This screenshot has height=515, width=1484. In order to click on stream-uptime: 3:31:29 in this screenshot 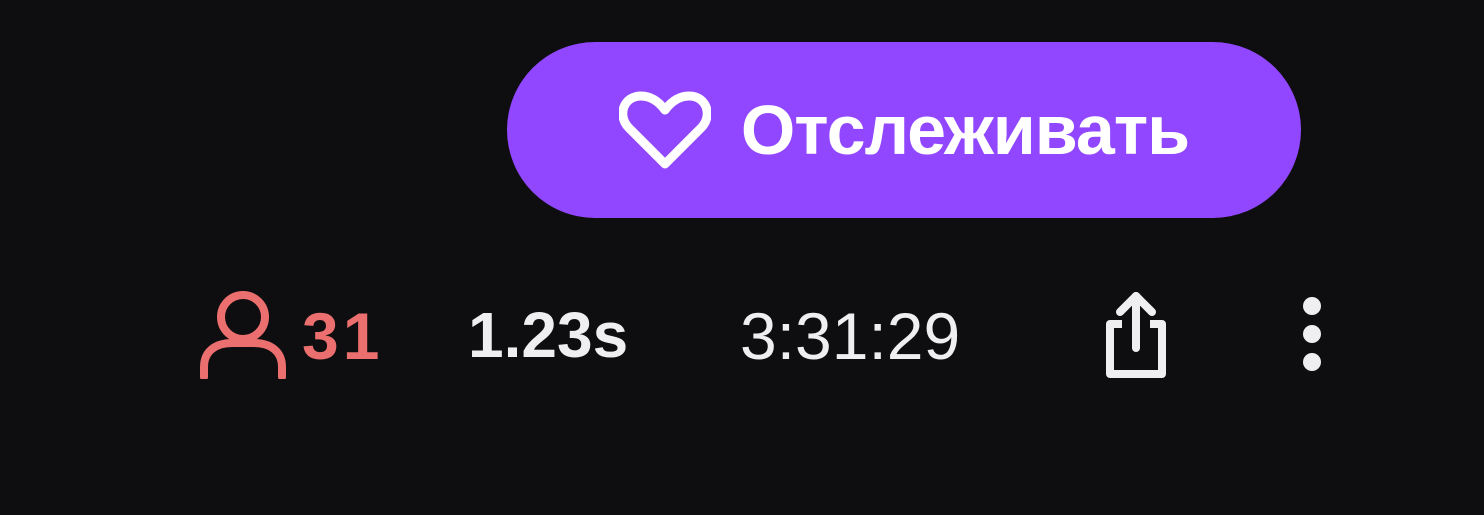, I will do `click(850, 336)`.